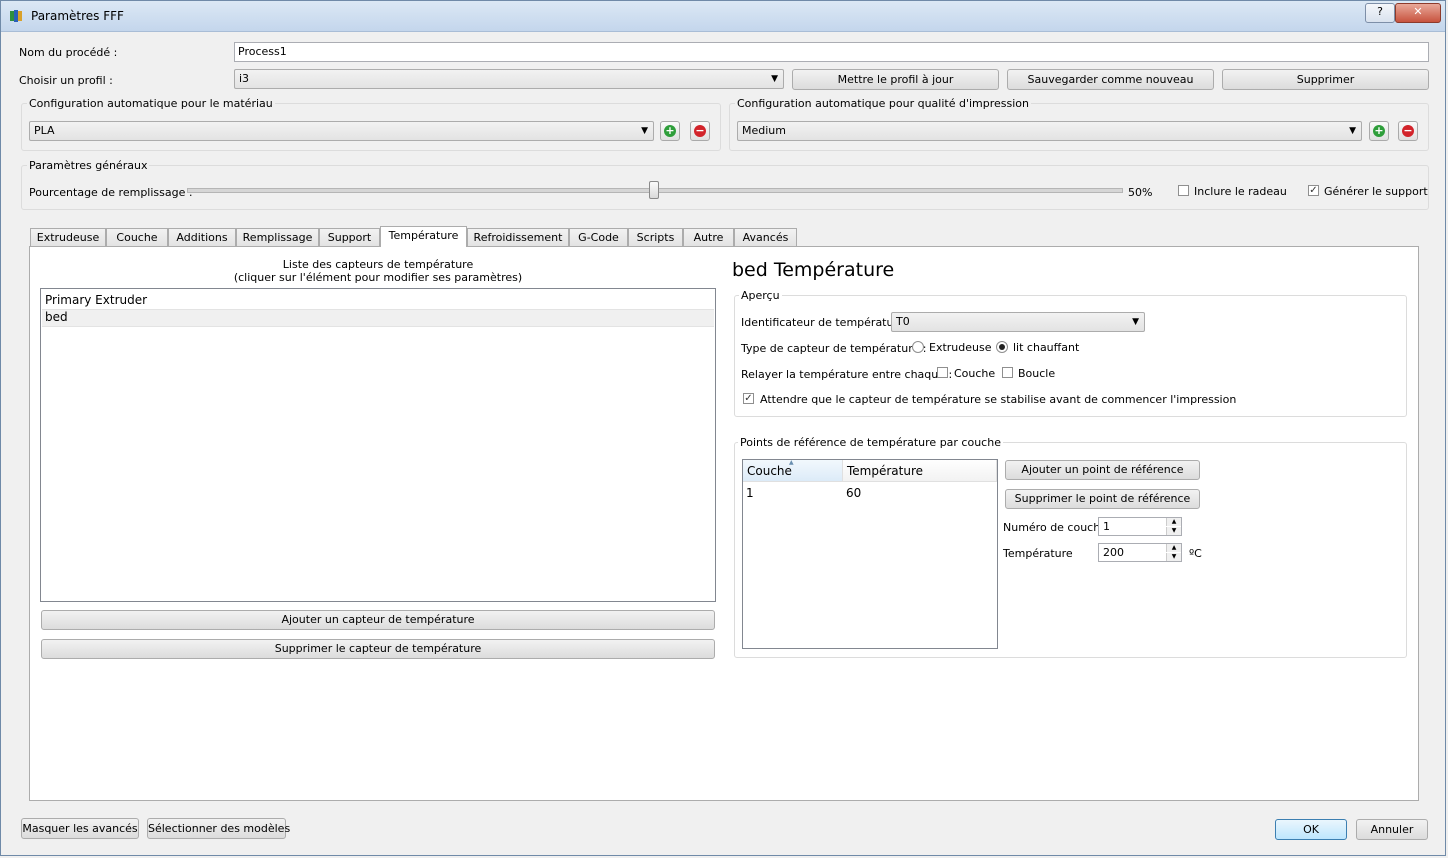 The image size is (1448, 858). What do you see at coordinates (378, 318) in the screenshot?
I see `list-item-selected-bg` at bounding box center [378, 318].